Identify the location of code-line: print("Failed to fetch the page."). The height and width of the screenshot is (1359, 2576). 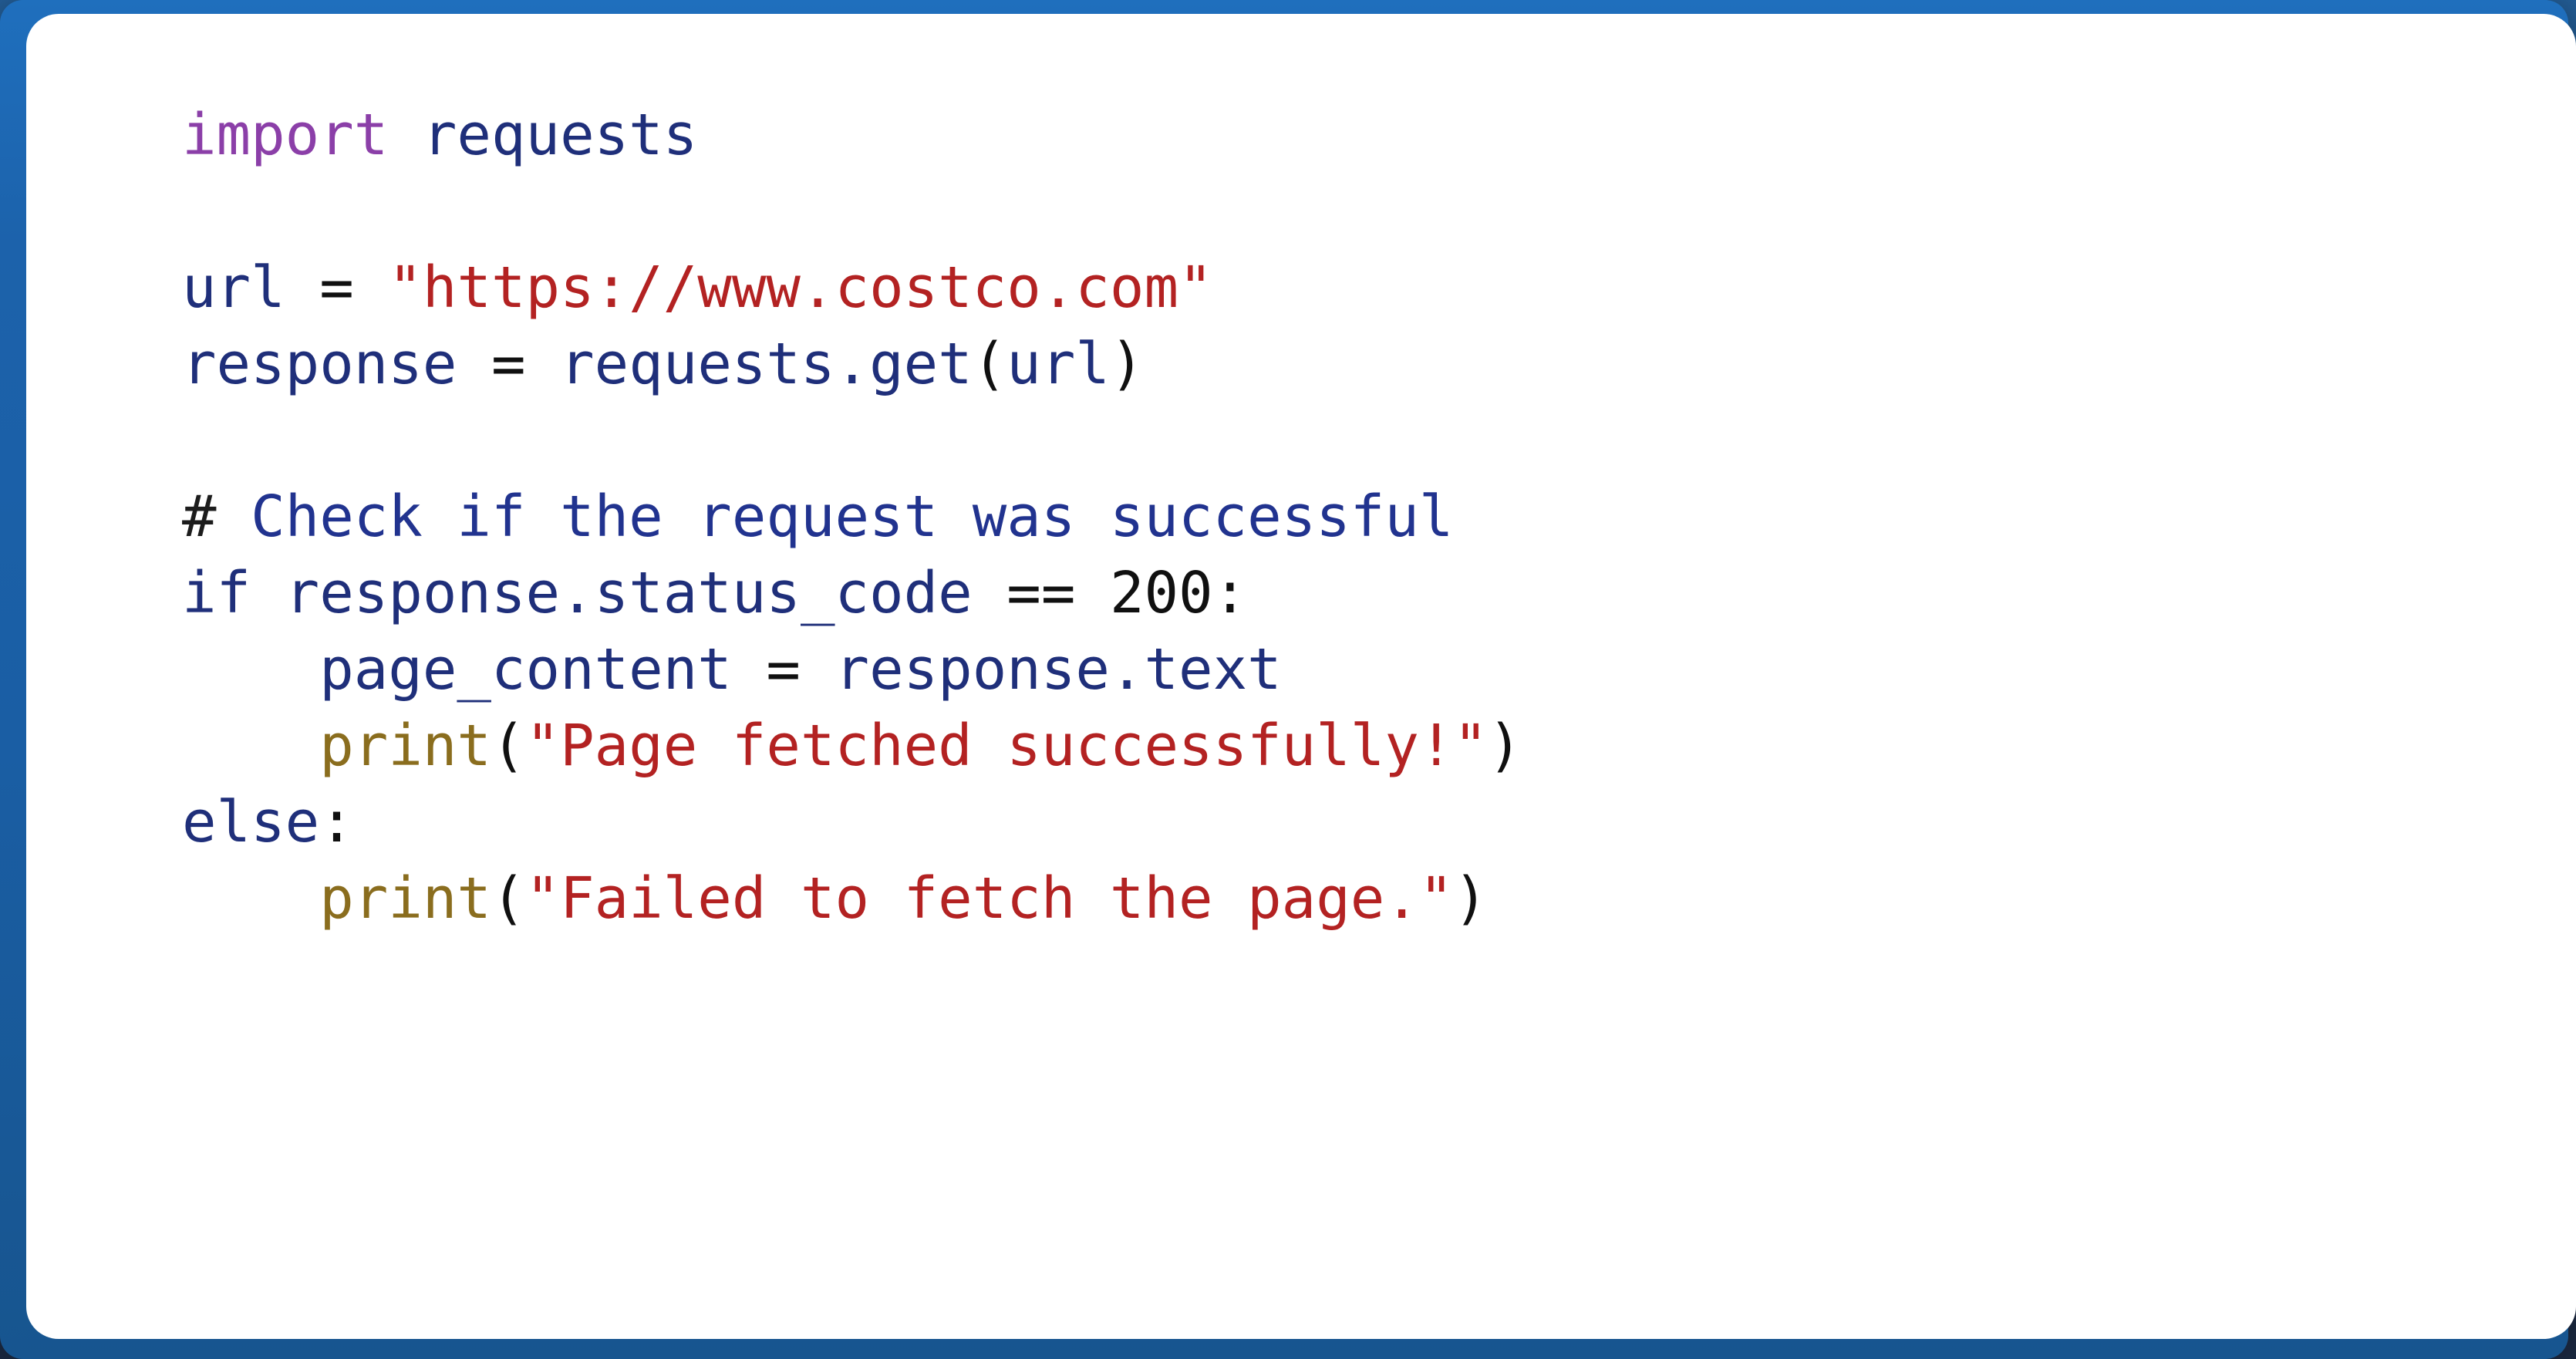
(852, 899).